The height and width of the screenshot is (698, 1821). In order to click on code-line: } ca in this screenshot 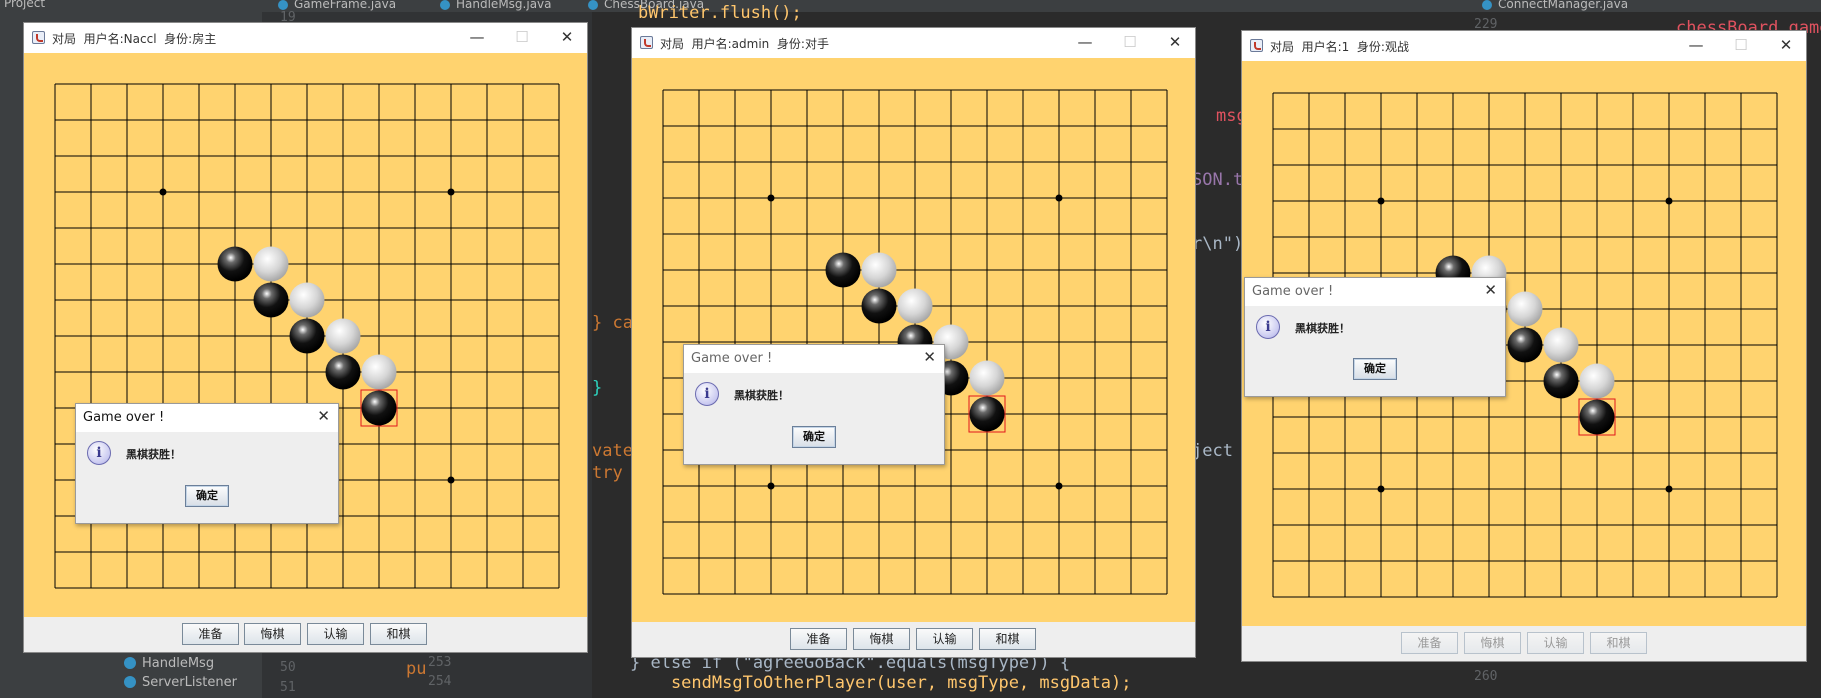, I will do `click(612, 323)`.